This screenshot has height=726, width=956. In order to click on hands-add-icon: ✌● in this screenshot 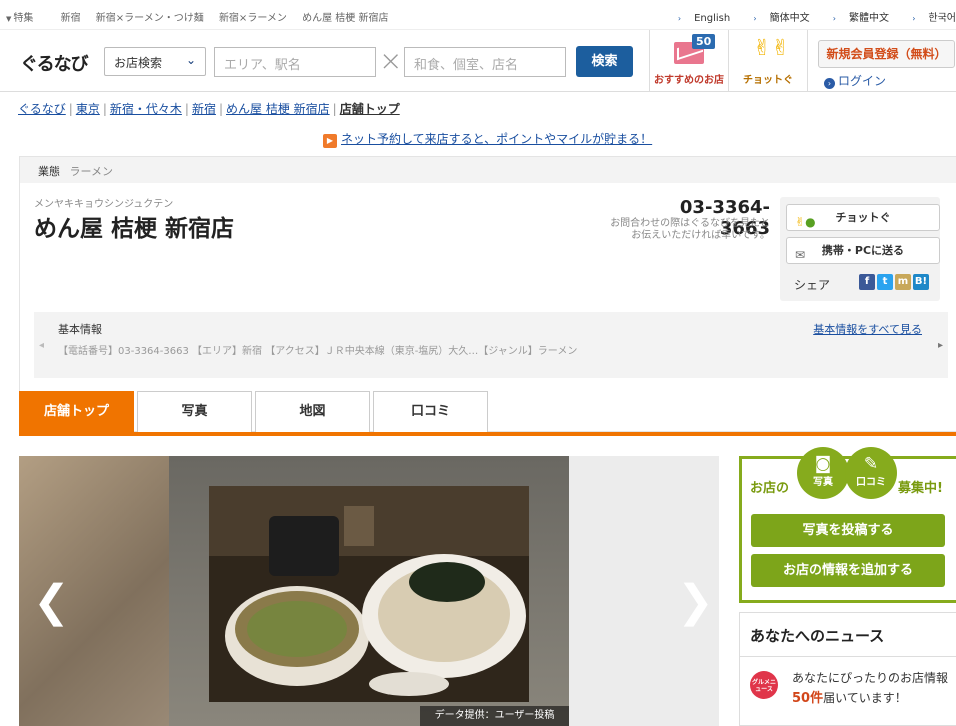, I will do `click(805, 222)`.